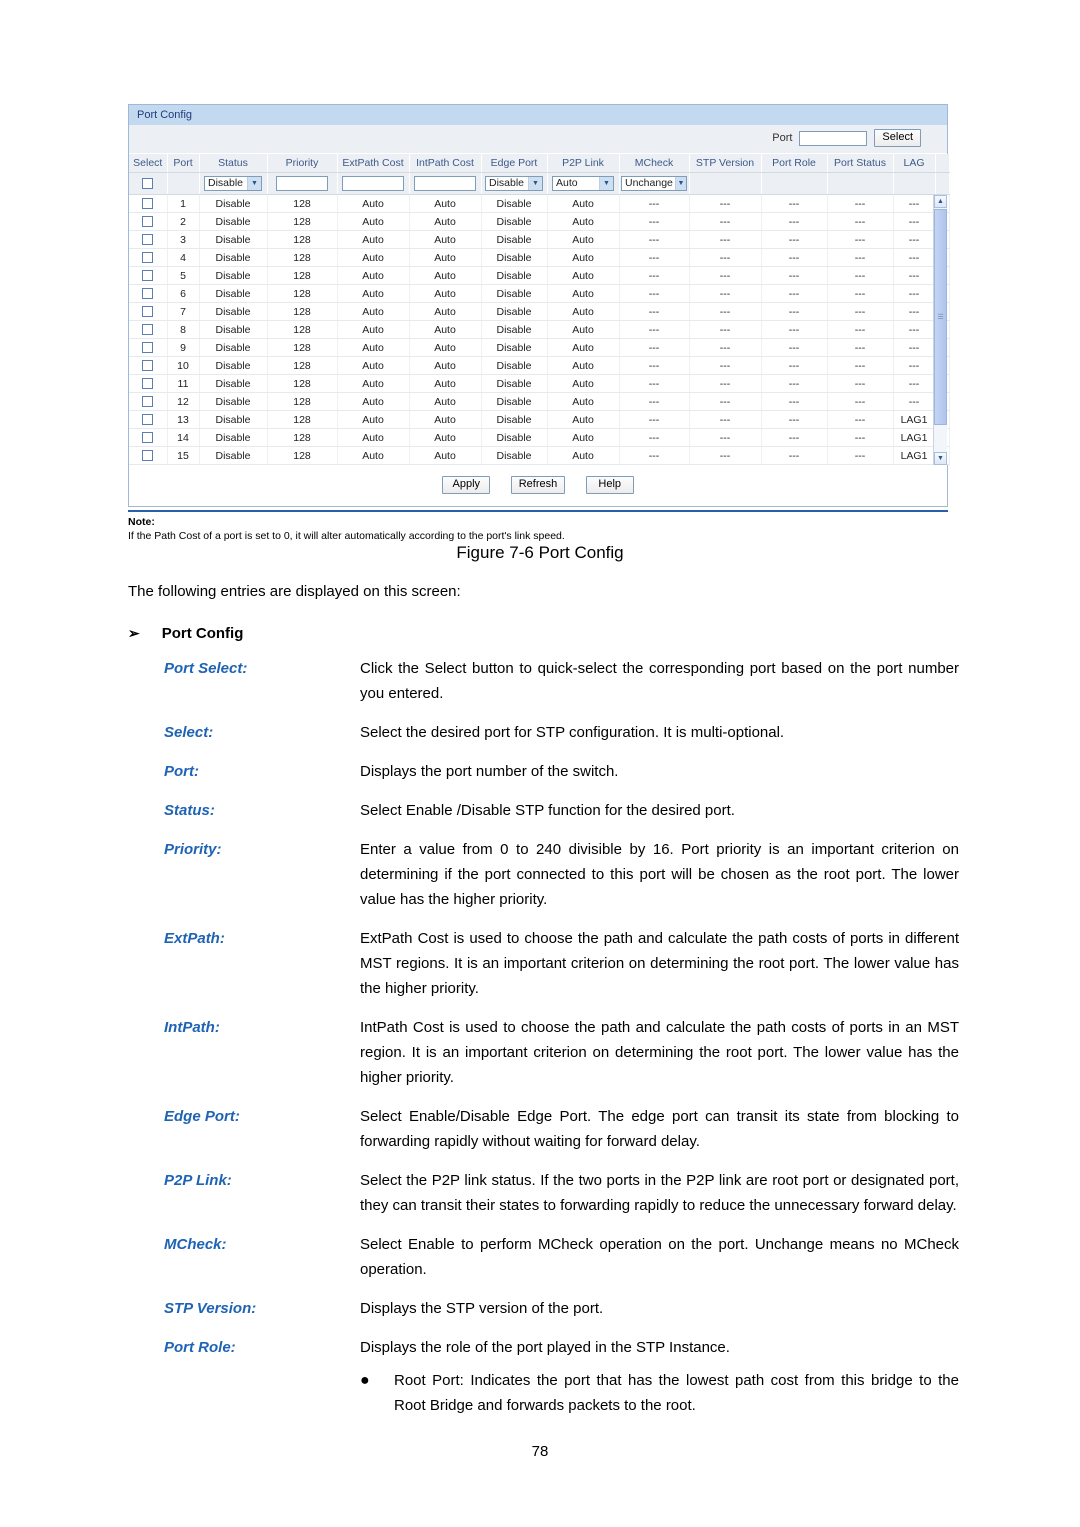 This screenshot has height=1527, width=1080. I want to click on entry-term: MCheck:, so click(195, 1244).